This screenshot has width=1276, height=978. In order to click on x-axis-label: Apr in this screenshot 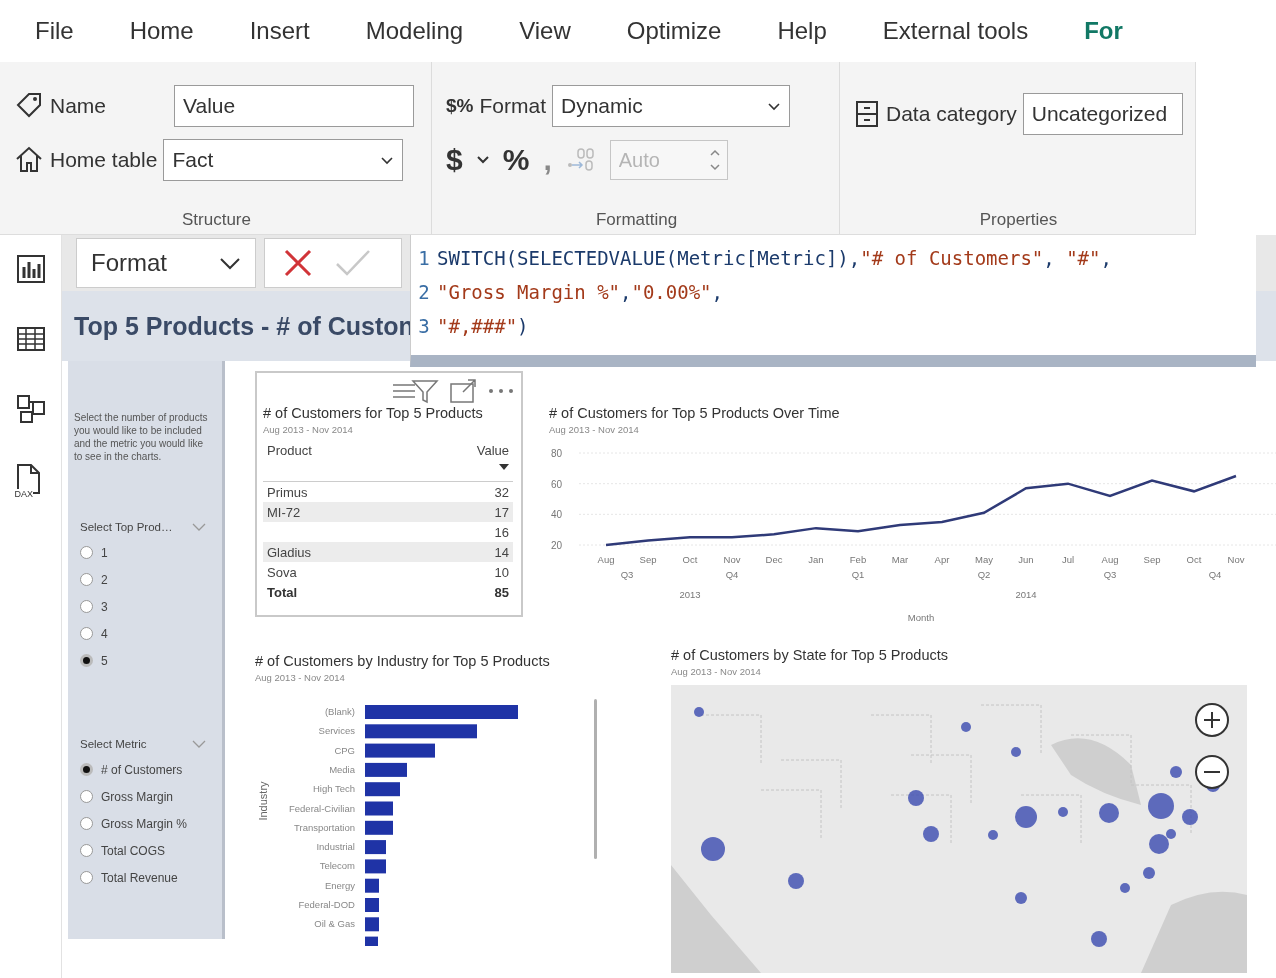, I will do `click(942, 559)`.